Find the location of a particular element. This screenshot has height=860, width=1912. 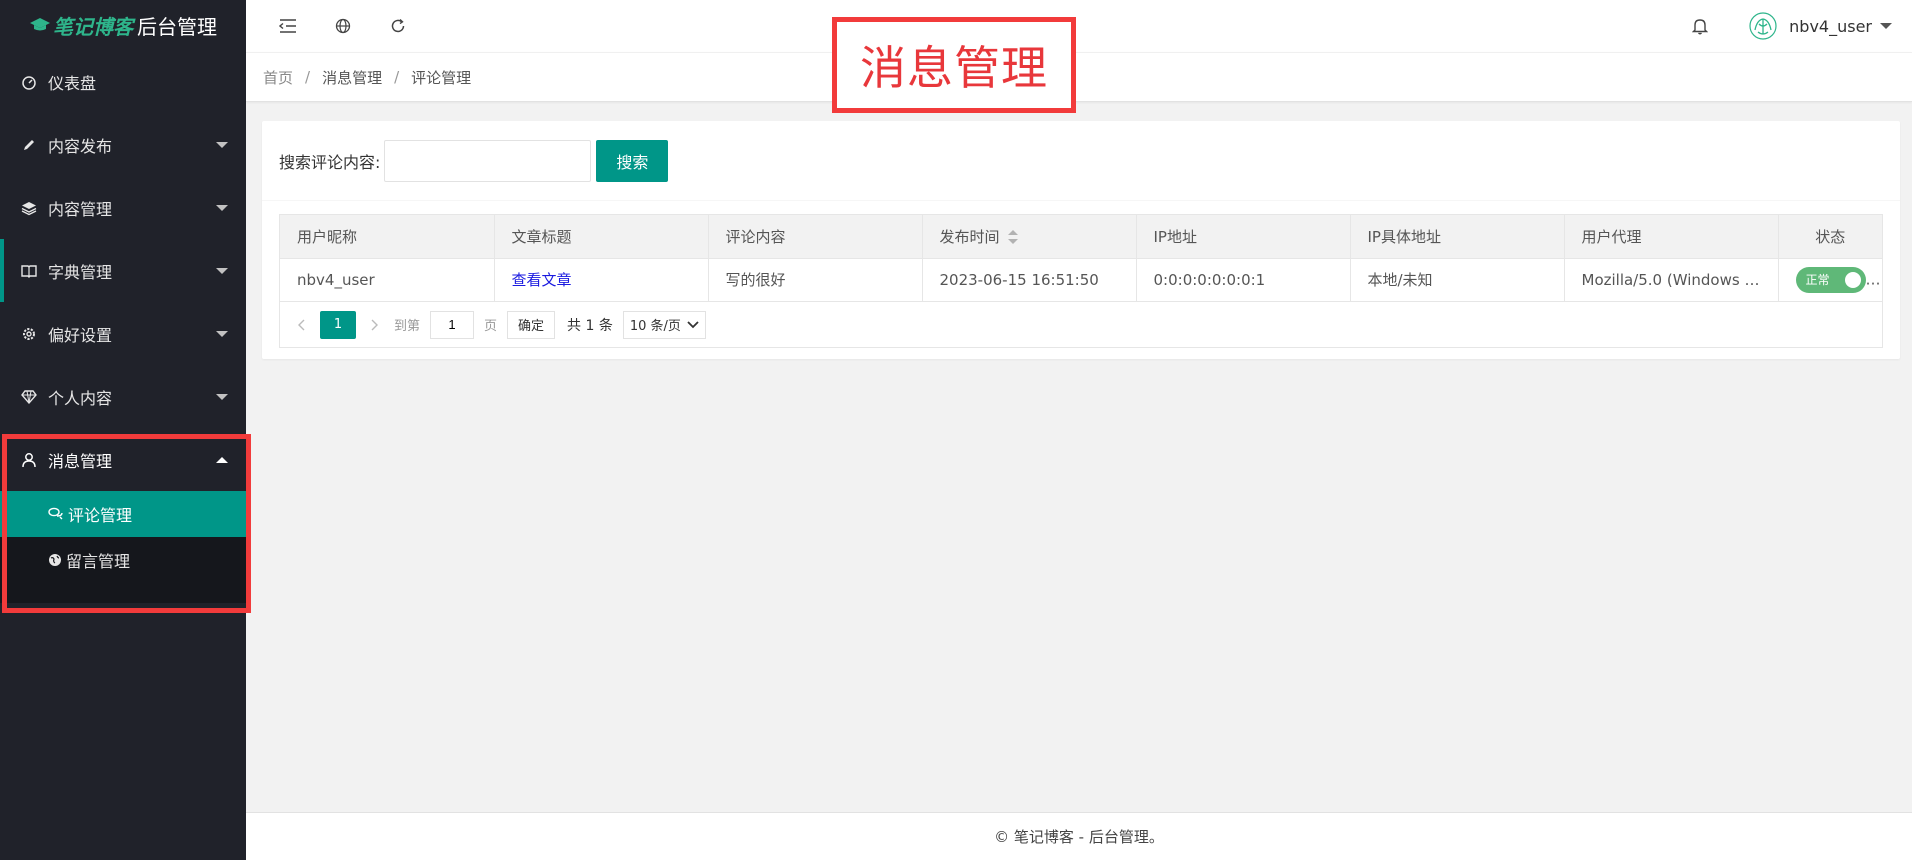

messages-submenu: 评论管理 留言管理 is located at coordinates (123, 547).